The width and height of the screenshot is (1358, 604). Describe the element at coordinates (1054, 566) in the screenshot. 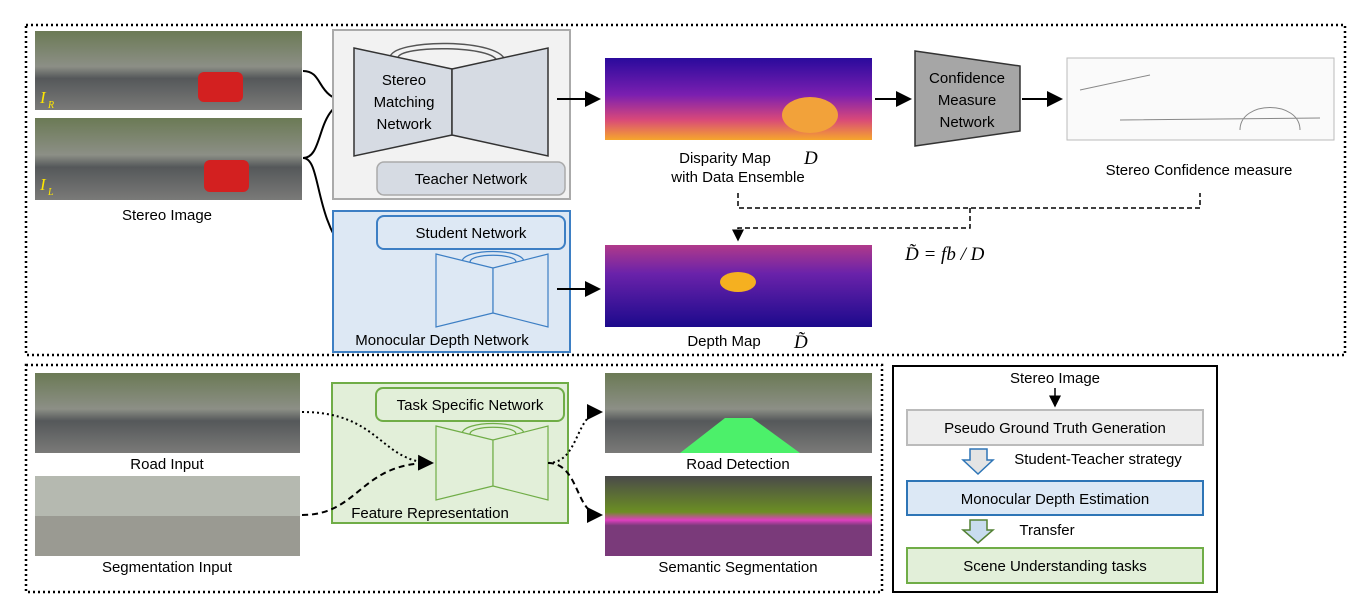

I see `scene-understanding-label: Scene Understanding tasks` at that location.